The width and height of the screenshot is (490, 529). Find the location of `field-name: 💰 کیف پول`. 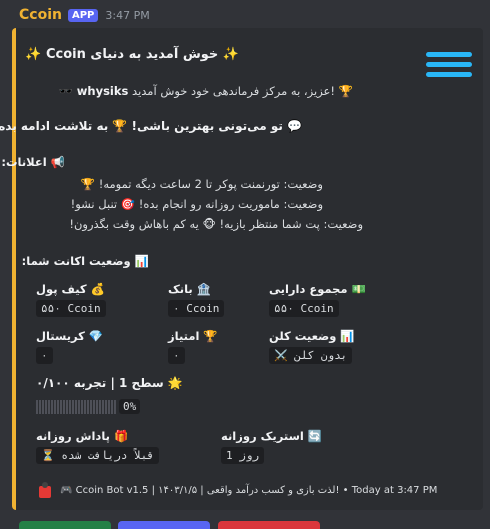

field-name: 💰 کیف پول is located at coordinates (70, 289).